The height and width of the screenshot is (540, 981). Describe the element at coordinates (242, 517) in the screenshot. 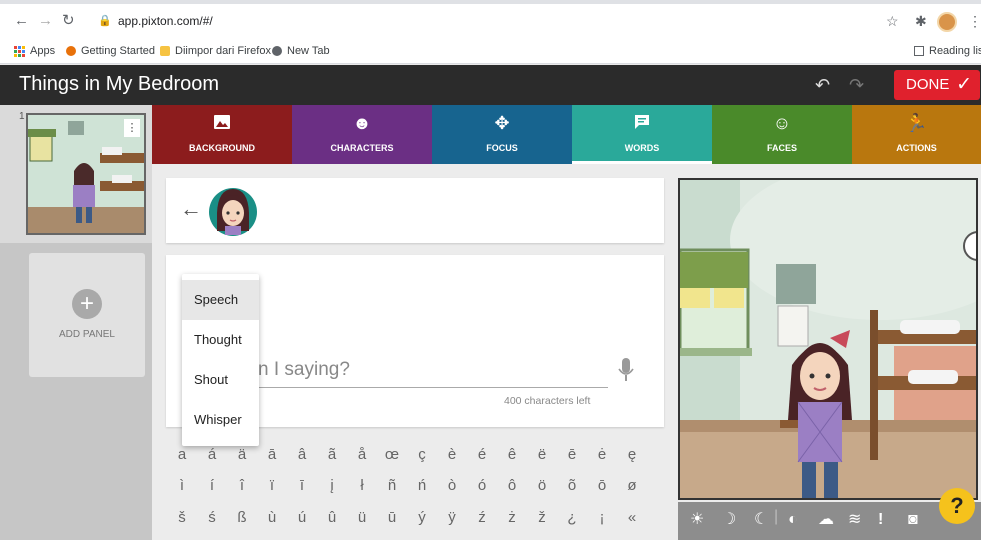

I see `special-char-key: ß` at that location.